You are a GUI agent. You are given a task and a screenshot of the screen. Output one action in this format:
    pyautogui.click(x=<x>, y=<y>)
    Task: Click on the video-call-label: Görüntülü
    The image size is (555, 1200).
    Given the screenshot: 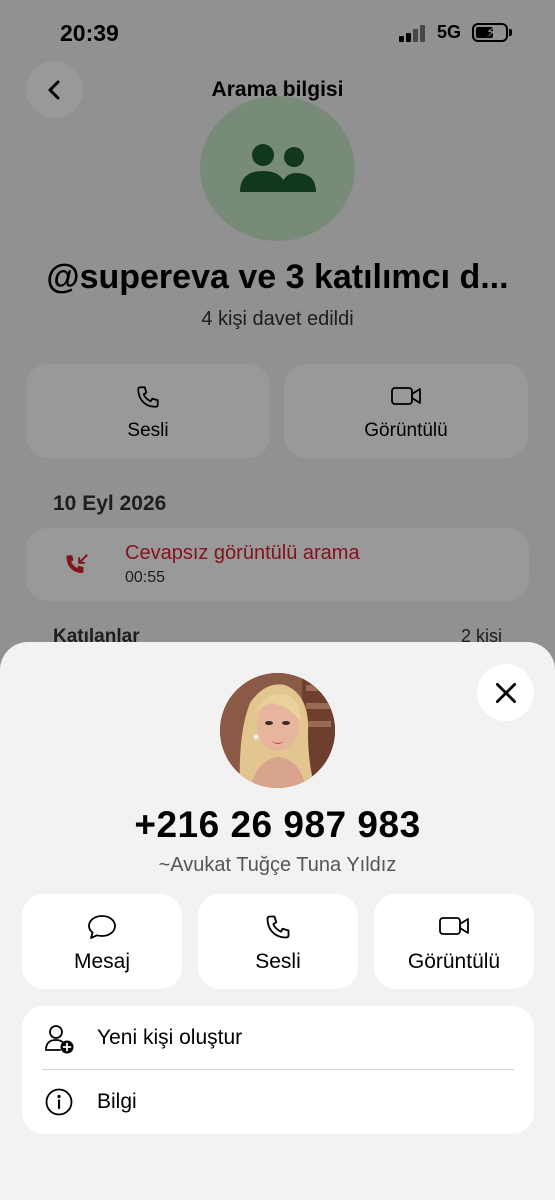 What is the action you would take?
    pyautogui.click(x=454, y=961)
    